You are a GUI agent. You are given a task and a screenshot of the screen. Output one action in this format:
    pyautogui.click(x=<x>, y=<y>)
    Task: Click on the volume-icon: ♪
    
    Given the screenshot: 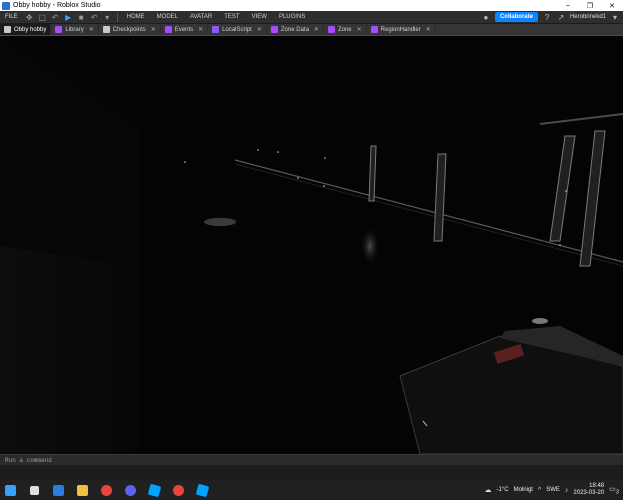 What is the action you would take?
    pyautogui.click(x=567, y=490)
    